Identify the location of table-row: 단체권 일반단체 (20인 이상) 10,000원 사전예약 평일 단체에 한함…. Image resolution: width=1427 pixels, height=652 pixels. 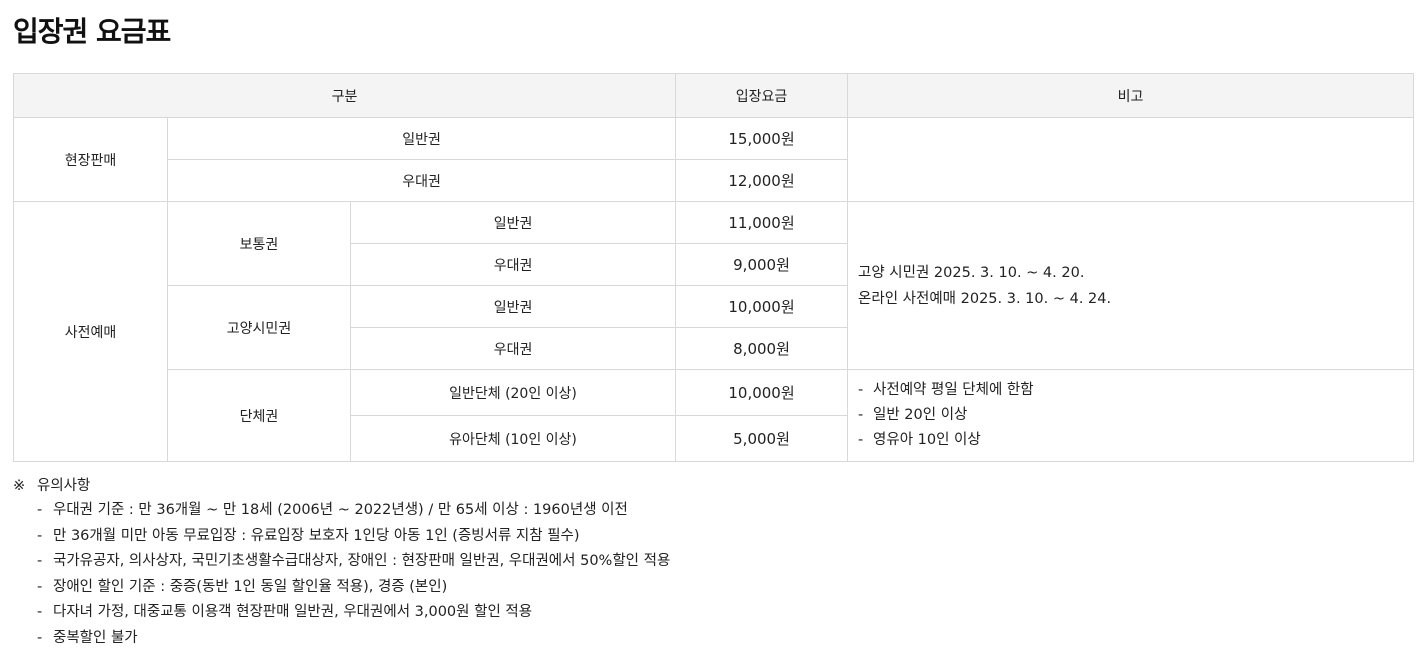
(714, 415).